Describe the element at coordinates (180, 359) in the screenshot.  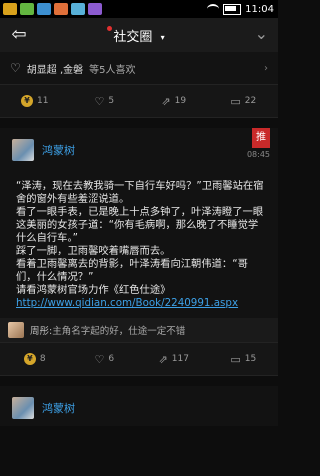
I see `share-count: 117` at that location.